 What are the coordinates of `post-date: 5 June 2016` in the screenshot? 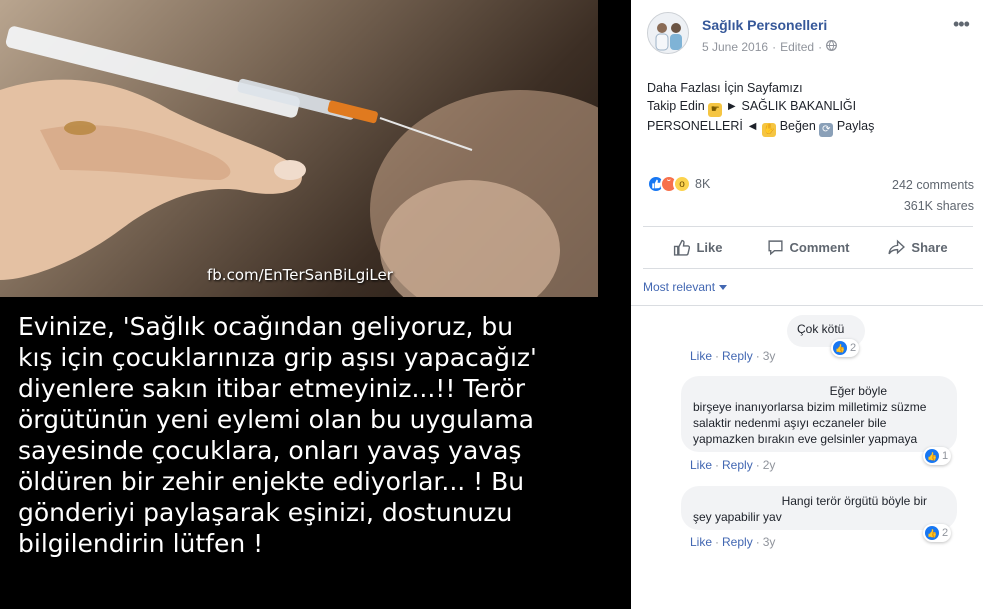 It's located at (735, 47).